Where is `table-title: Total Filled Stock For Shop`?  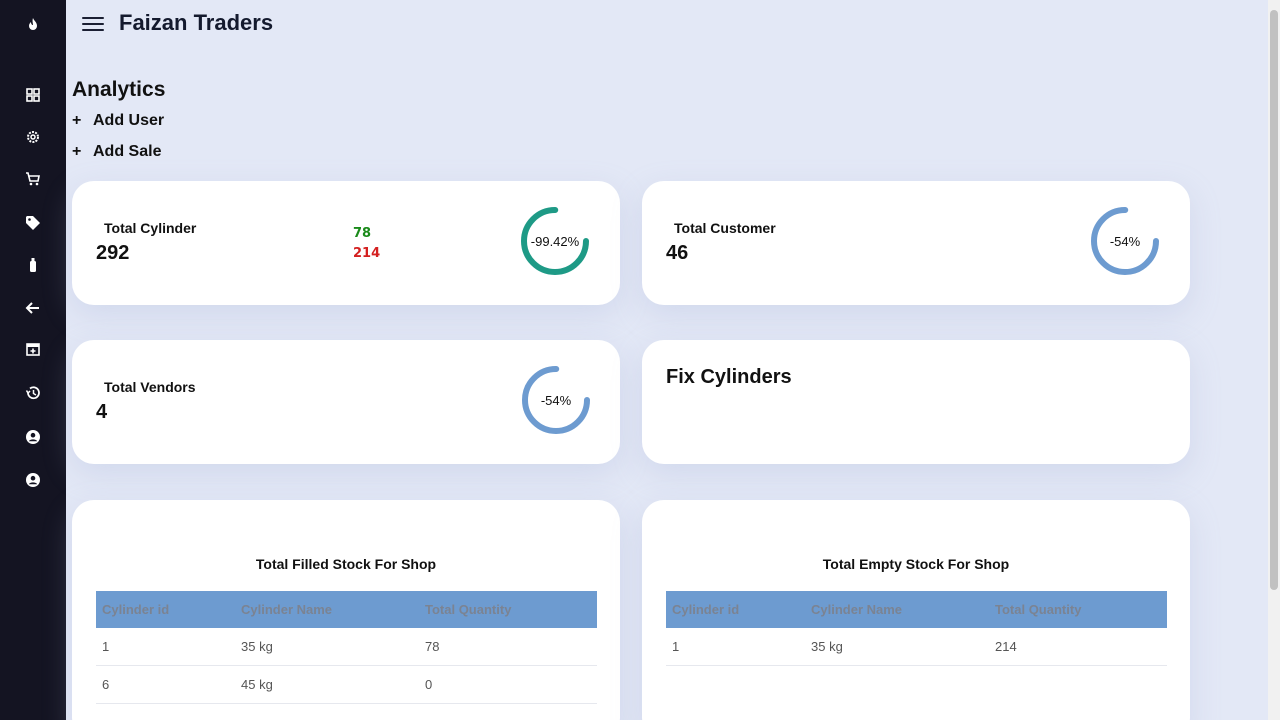
table-title: Total Filled Stock For Shop is located at coordinates (346, 564).